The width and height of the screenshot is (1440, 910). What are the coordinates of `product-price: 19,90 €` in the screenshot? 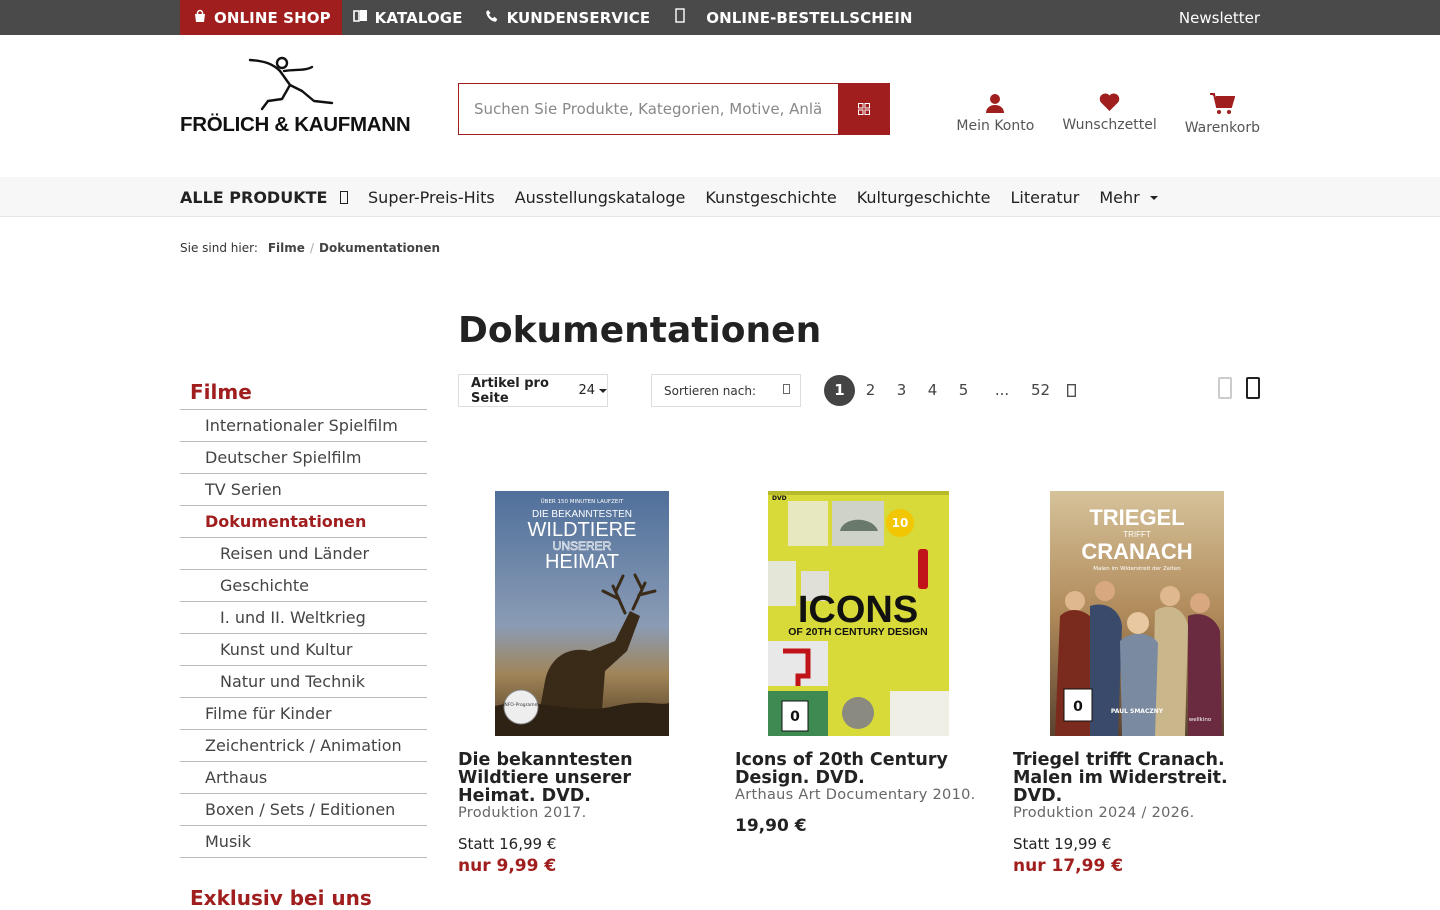 It's located at (771, 826).